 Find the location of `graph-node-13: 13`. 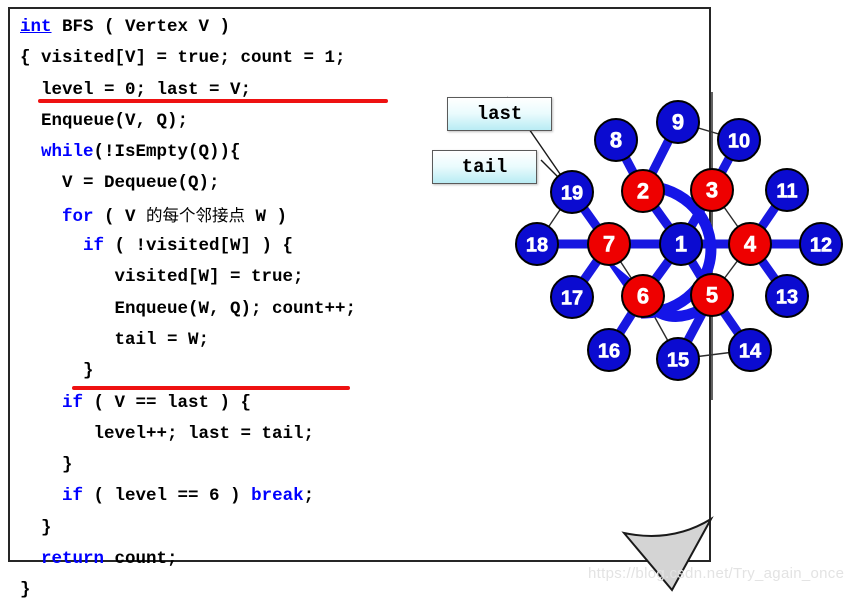

graph-node-13: 13 is located at coordinates (787, 296).